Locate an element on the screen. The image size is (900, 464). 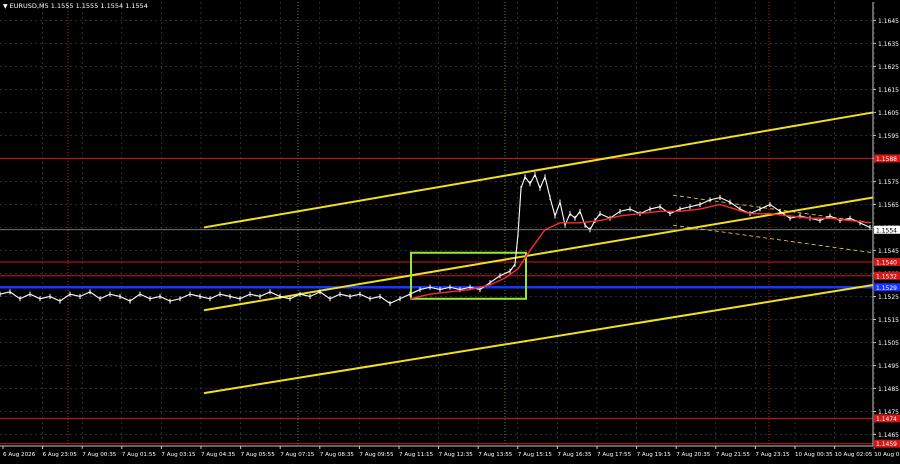
y-tick-label: 1.1515 is located at coordinates (888, 320).